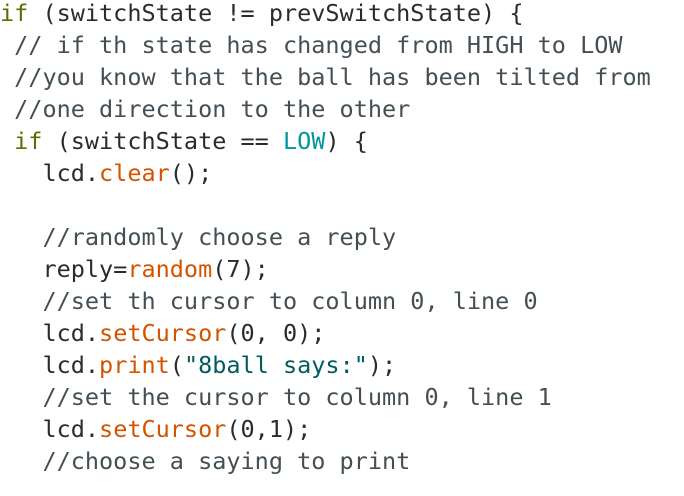 This screenshot has height=496, width=684. What do you see at coordinates (176, 365) in the screenshot?
I see `code-token: (` at bounding box center [176, 365].